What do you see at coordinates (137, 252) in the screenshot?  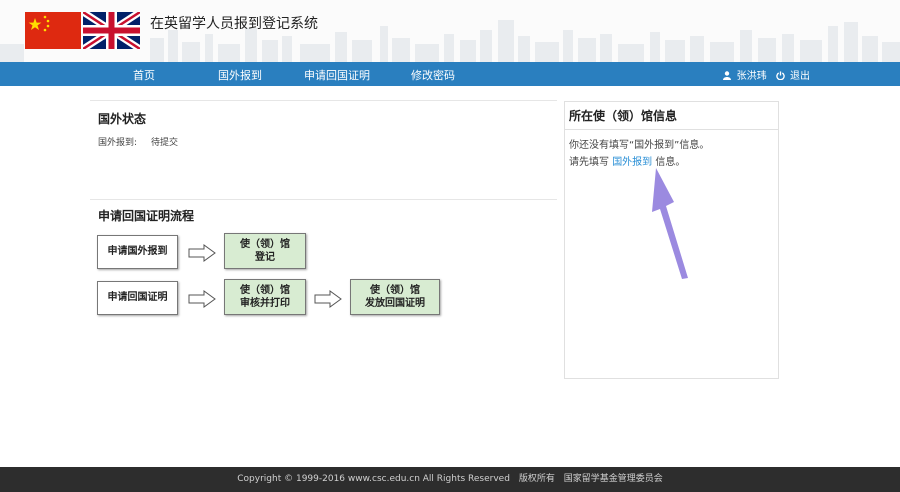 I see `flow-step-apply-report: 申请国外报到` at bounding box center [137, 252].